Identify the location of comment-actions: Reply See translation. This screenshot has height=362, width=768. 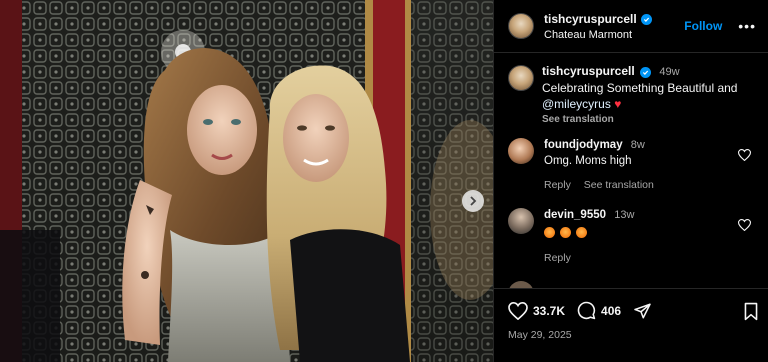
(649, 185).